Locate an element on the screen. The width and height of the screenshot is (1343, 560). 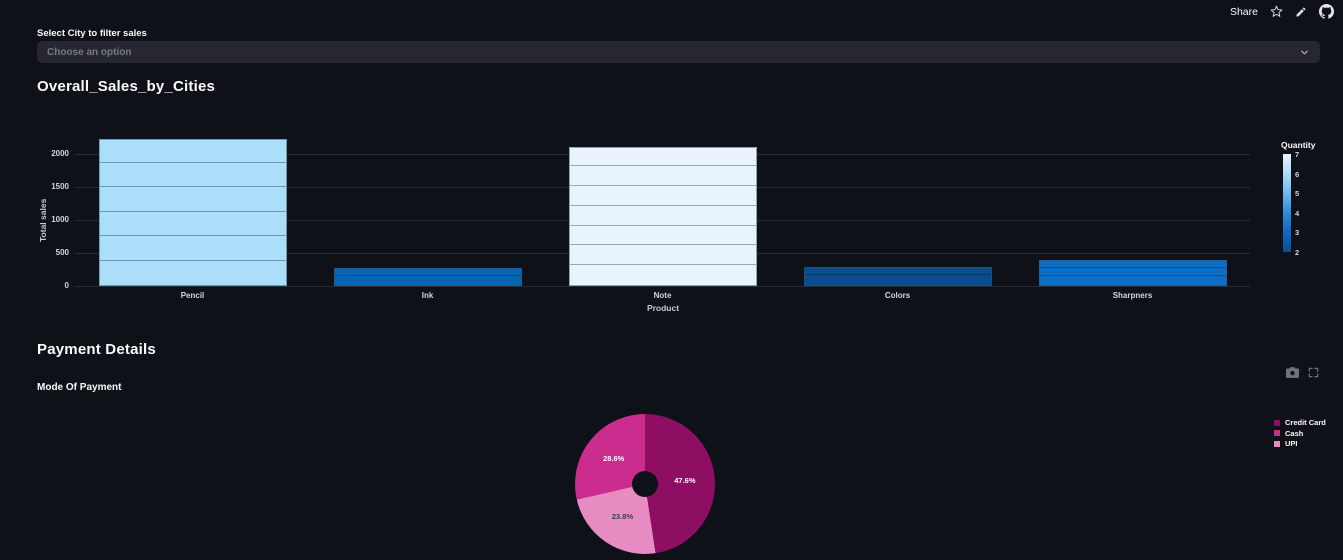
legend-label: Credit Card is located at coordinates (1305, 422).